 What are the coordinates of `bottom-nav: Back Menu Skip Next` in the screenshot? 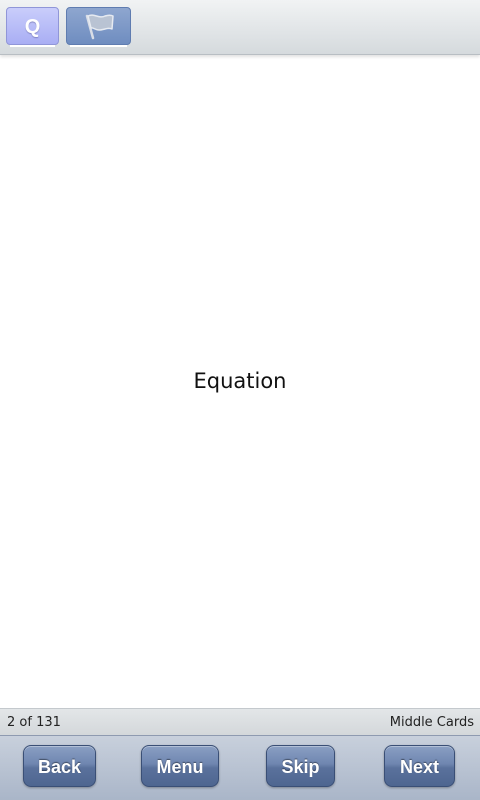 It's located at (240, 767).